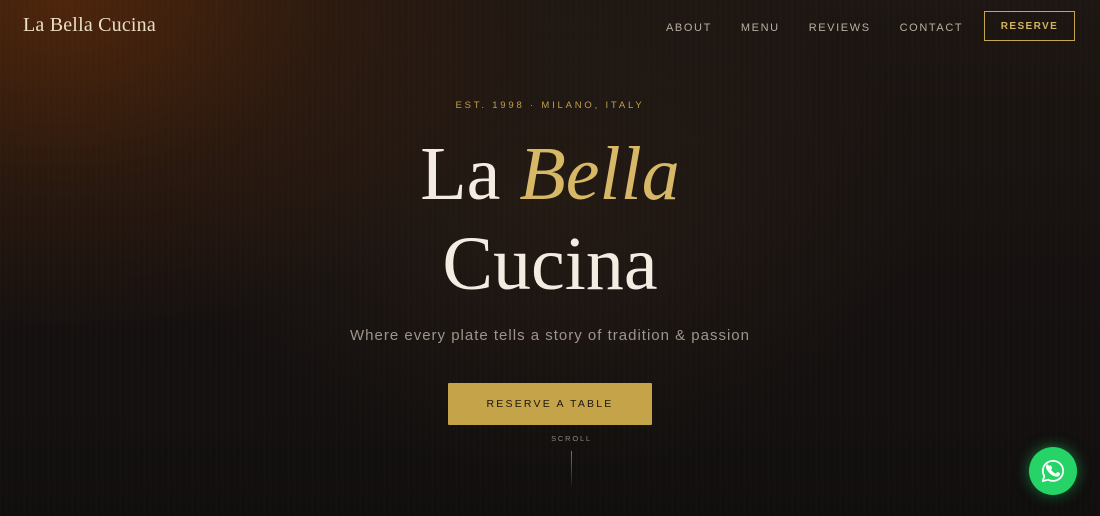 This screenshot has width=1100, height=516. What do you see at coordinates (550, 438) in the screenshot?
I see `scroll-indicator-label: SCROLL` at bounding box center [550, 438].